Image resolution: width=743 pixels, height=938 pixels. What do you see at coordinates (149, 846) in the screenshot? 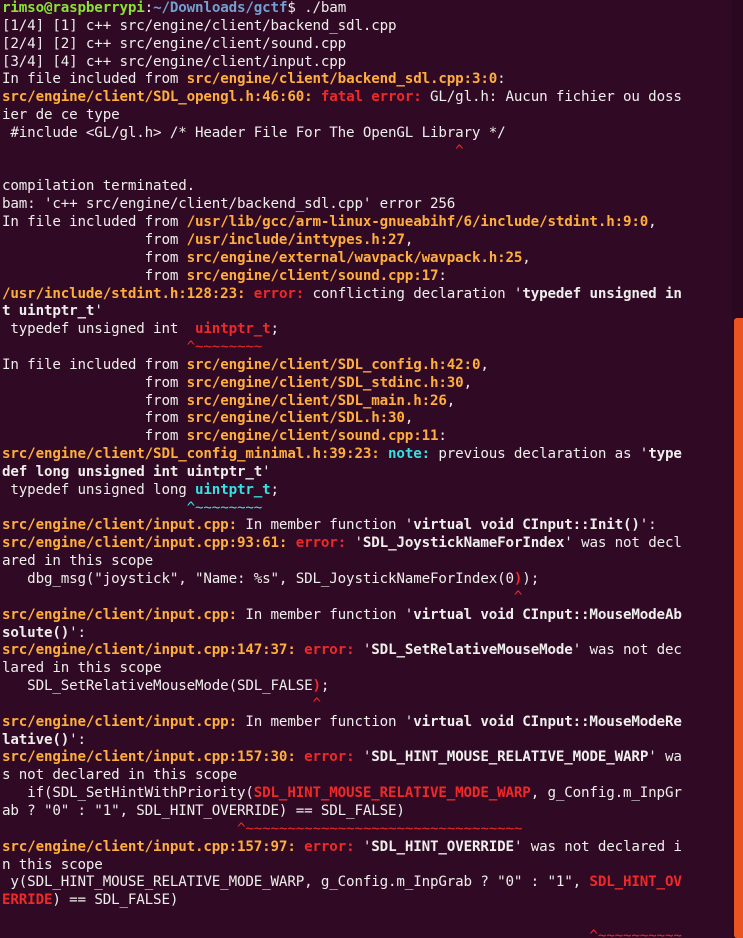
I see `terminal-text-file: src/engine/client/input.cpp:157:97:` at bounding box center [149, 846].